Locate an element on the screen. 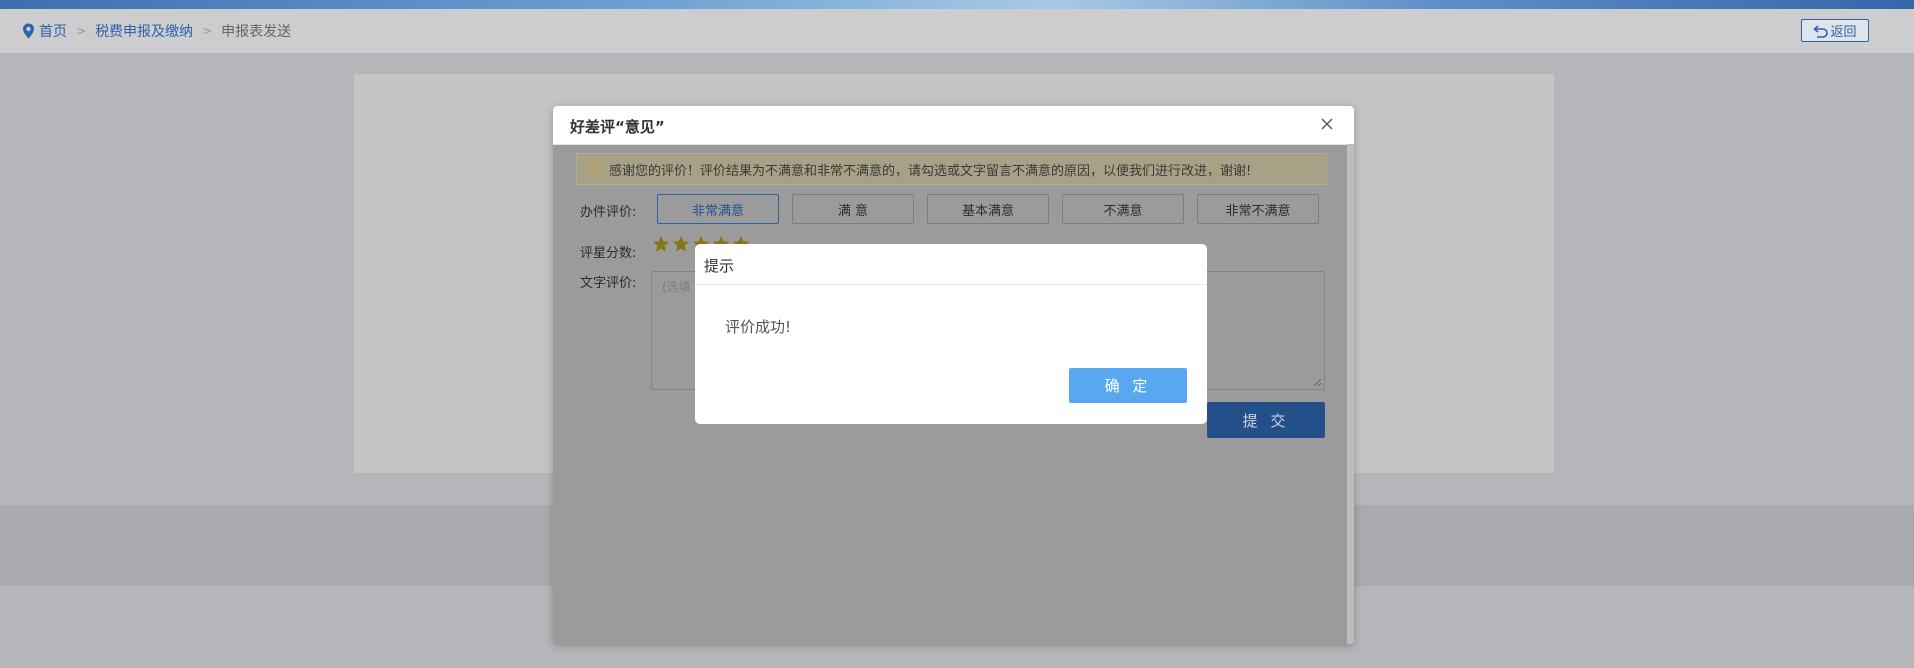 This screenshot has height=668, width=1914. close-icon is located at coordinates (1327, 124).